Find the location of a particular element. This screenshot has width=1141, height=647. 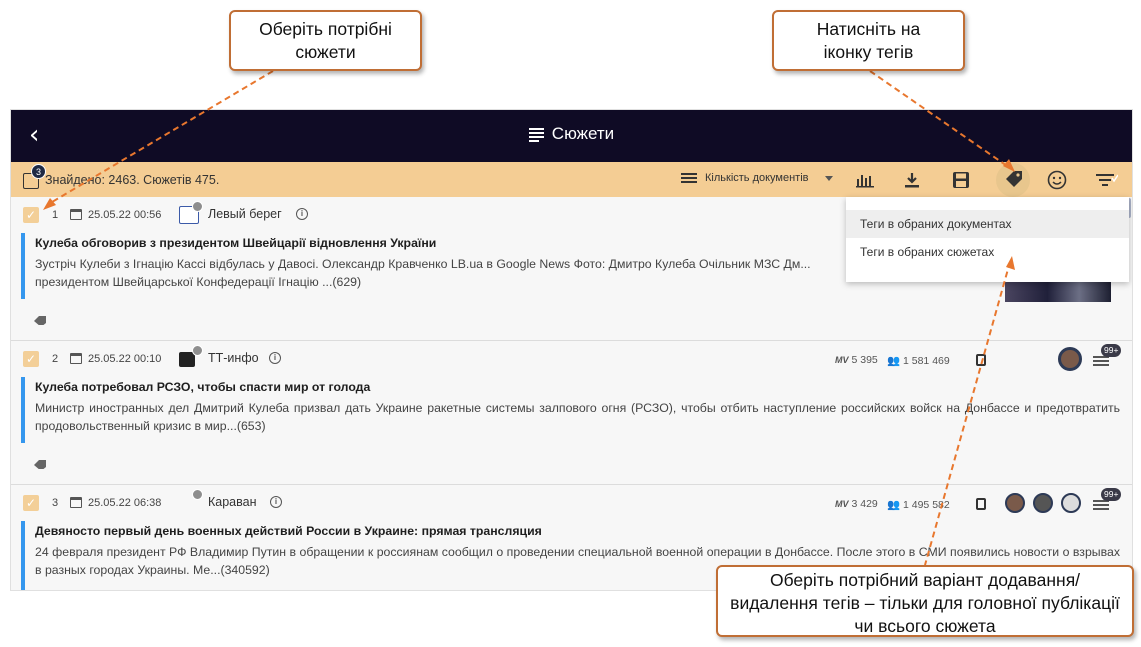

callout-select-stories: Оберіть потрібні сюжети is located at coordinates (325, 40).